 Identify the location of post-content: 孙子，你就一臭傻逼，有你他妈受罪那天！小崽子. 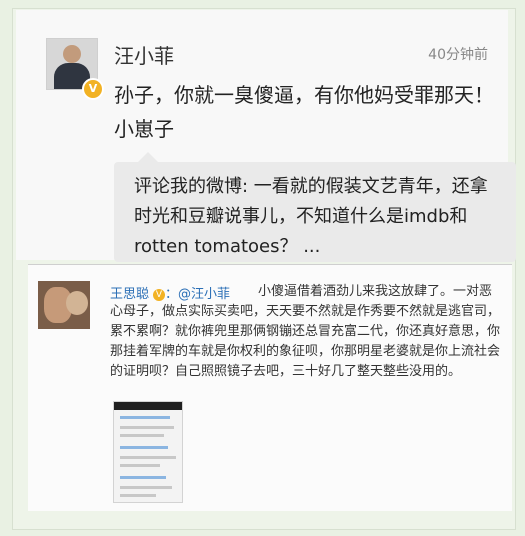
(304, 112).